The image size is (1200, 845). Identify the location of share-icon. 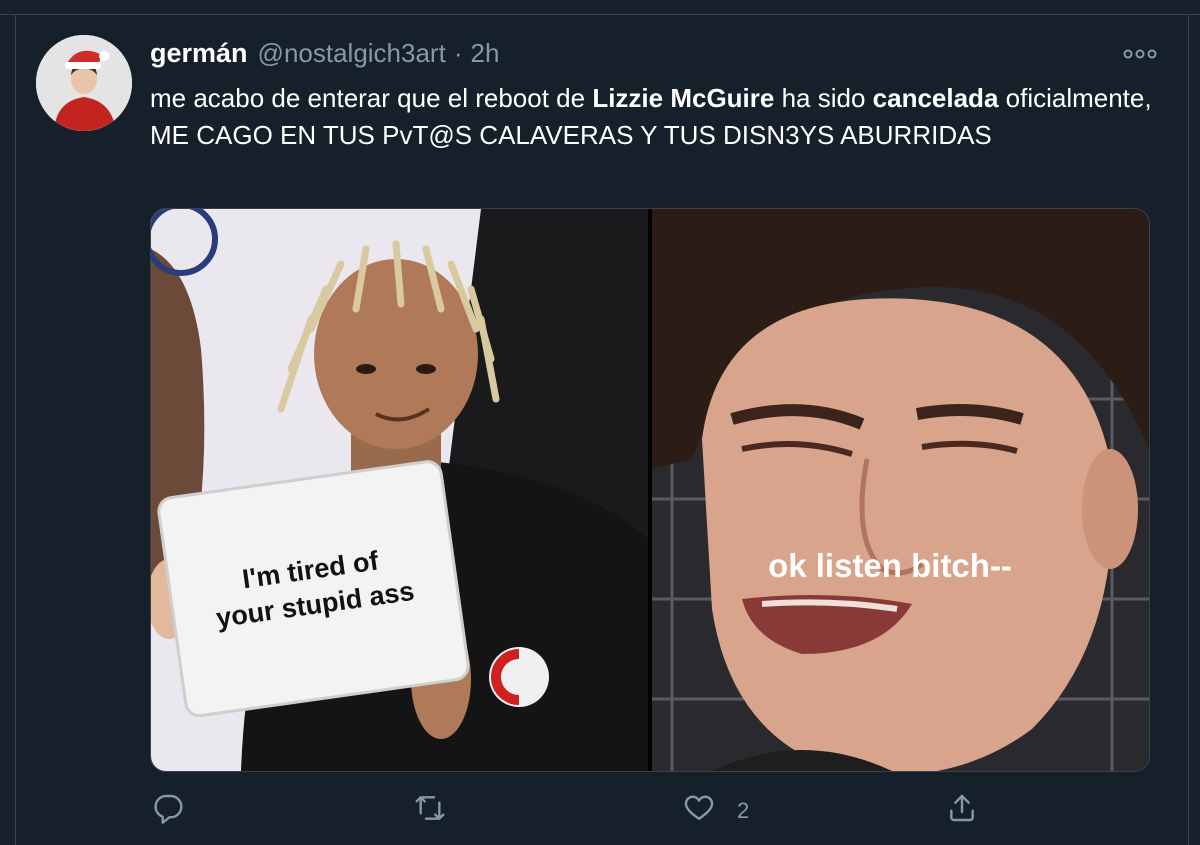
(962, 810).